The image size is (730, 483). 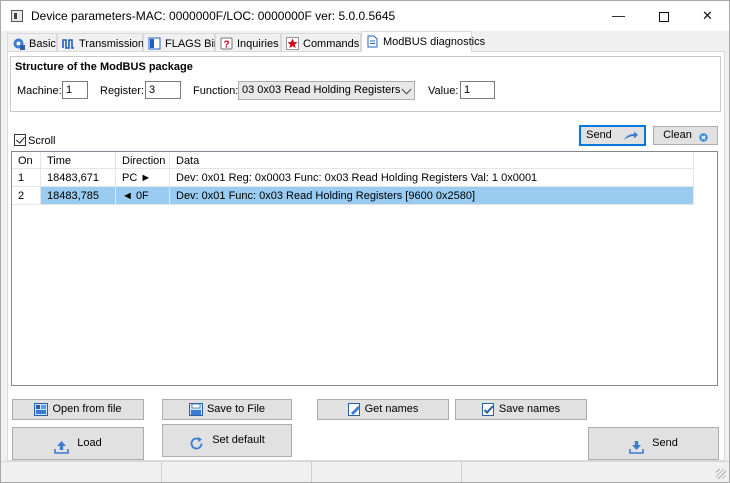 What do you see at coordinates (599, 135) in the screenshot?
I see `send-package-label: Send` at bounding box center [599, 135].